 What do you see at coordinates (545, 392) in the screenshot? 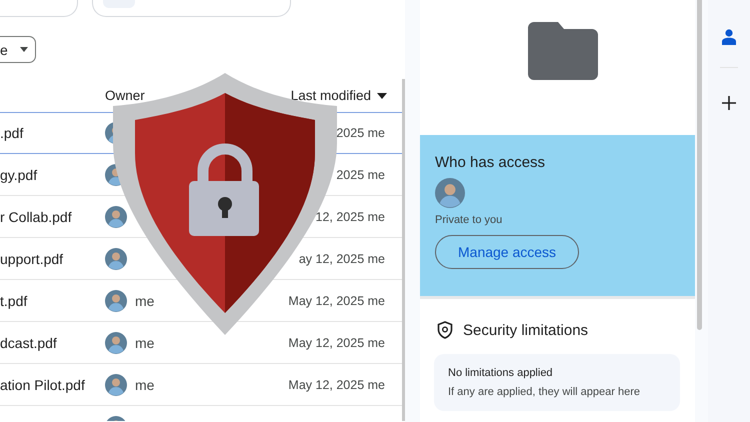
I see `card-text: If any are applied, they will appear here` at bounding box center [545, 392].